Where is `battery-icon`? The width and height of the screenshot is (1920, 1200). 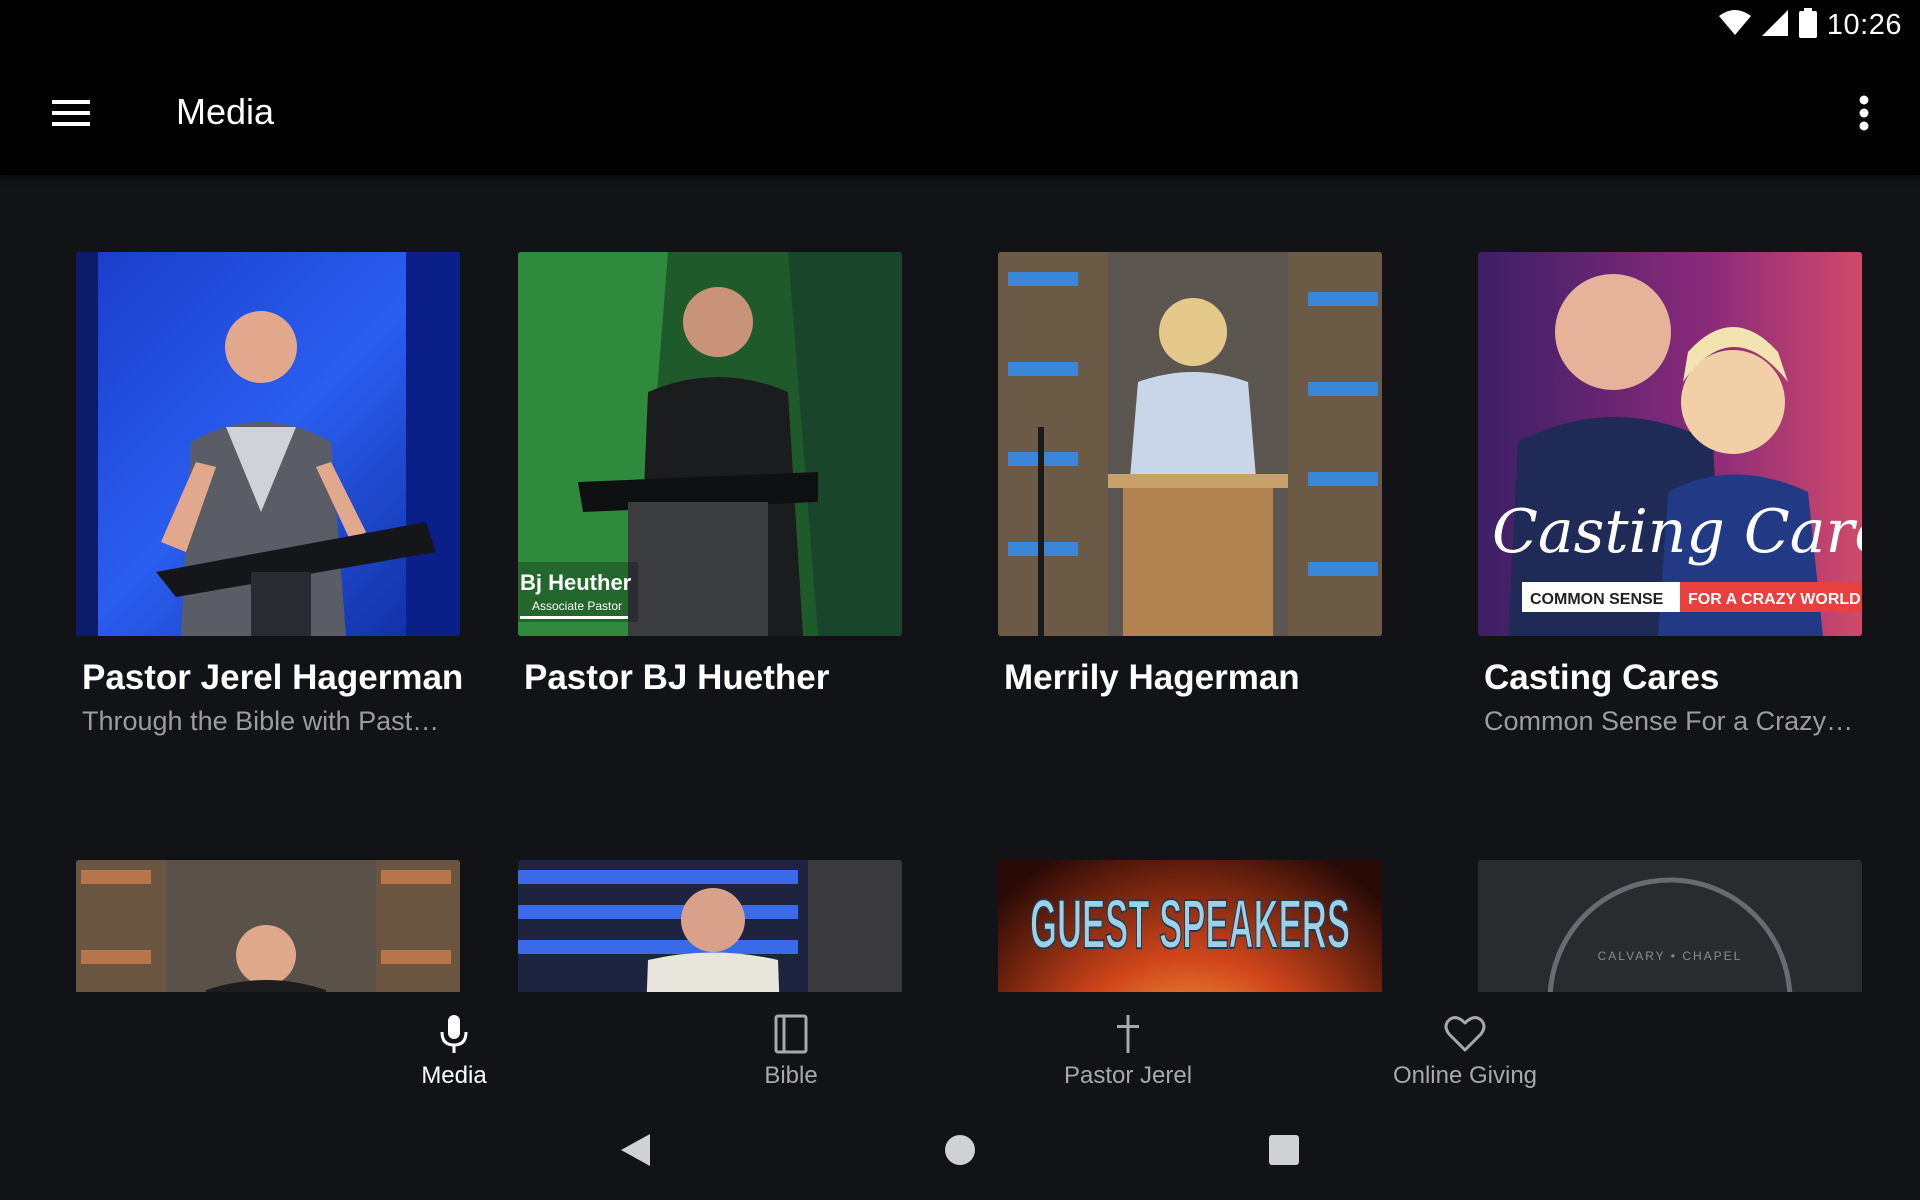
battery-icon is located at coordinates (1807, 25).